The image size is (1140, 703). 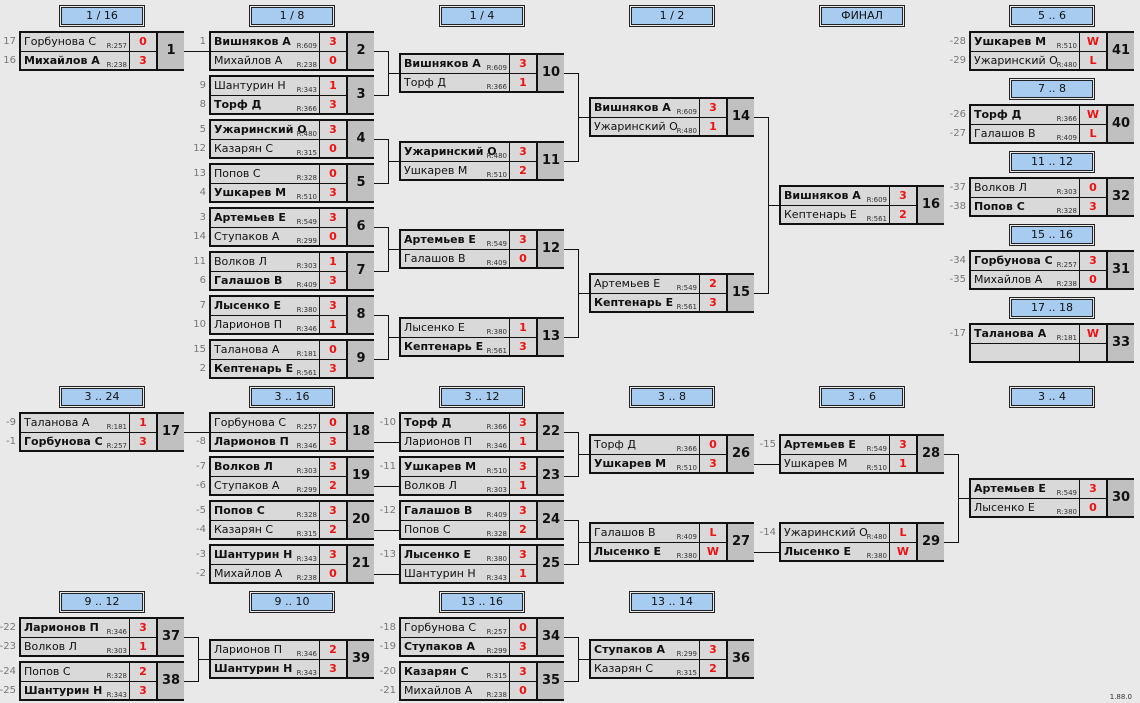 I want to click on match-1: Горбунова С R:257 0 Михайлов А R:238 3 1, so click(x=101, y=51).